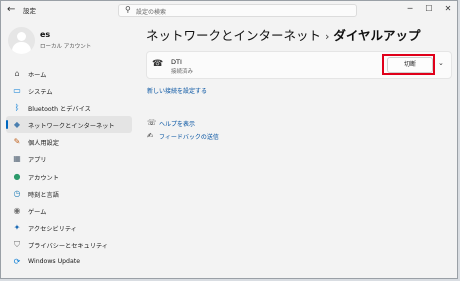  Describe the element at coordinates (150, 135) in the screenshot. I see `feedback-icon: ✍` at that location.